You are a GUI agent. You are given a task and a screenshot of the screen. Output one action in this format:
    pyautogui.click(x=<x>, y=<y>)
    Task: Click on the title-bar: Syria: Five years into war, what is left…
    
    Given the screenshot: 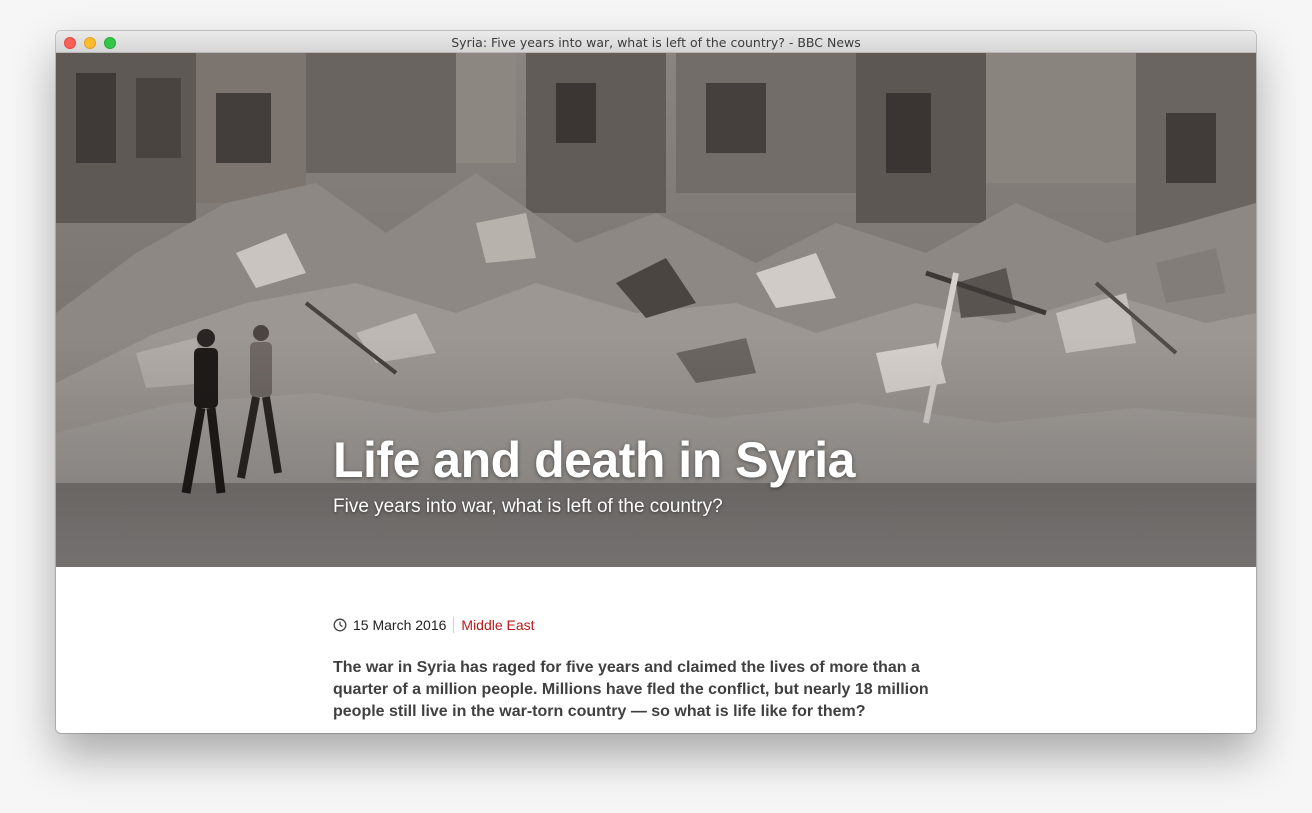 What is the action you would take?
    pyautogui.click(x=656, y=42)
    